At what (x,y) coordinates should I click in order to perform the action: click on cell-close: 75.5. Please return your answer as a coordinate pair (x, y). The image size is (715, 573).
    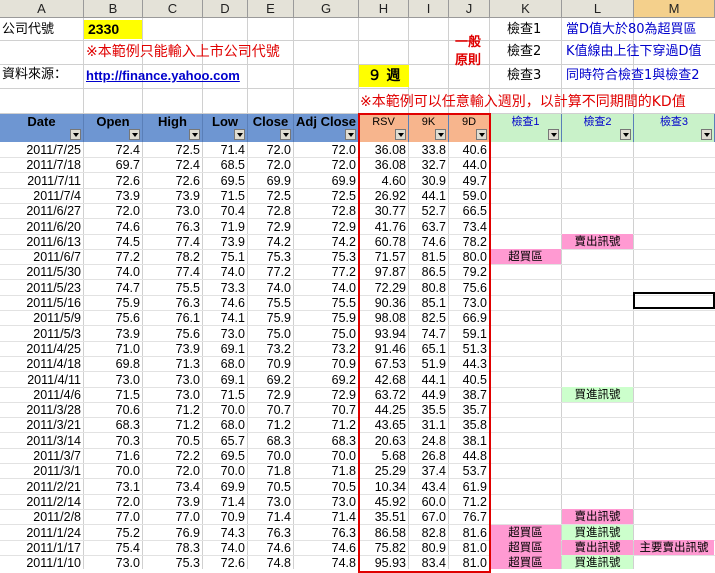
    Looking at the image, I should click on (271, 303).